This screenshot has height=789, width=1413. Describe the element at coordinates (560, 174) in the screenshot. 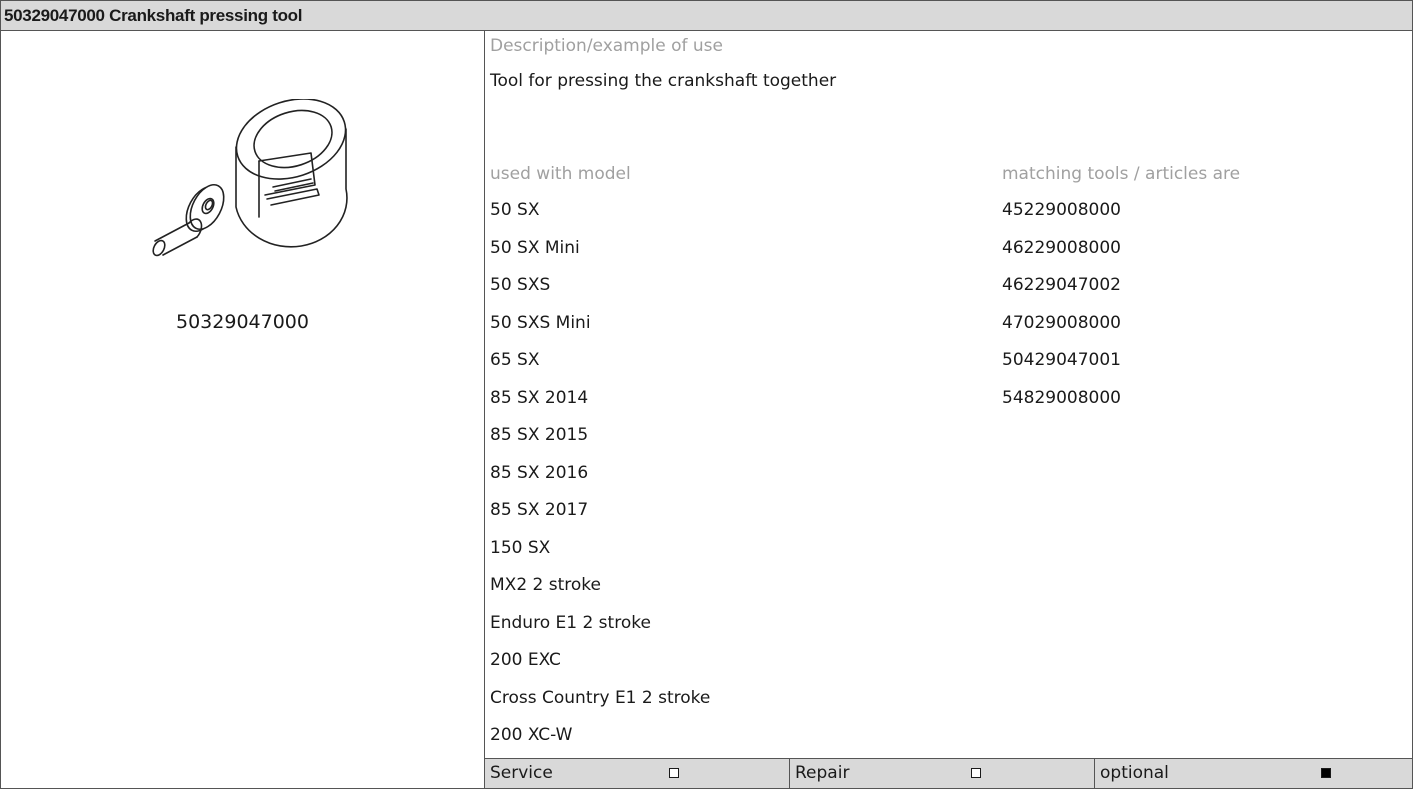

I see `models-header: used with model` at that location.